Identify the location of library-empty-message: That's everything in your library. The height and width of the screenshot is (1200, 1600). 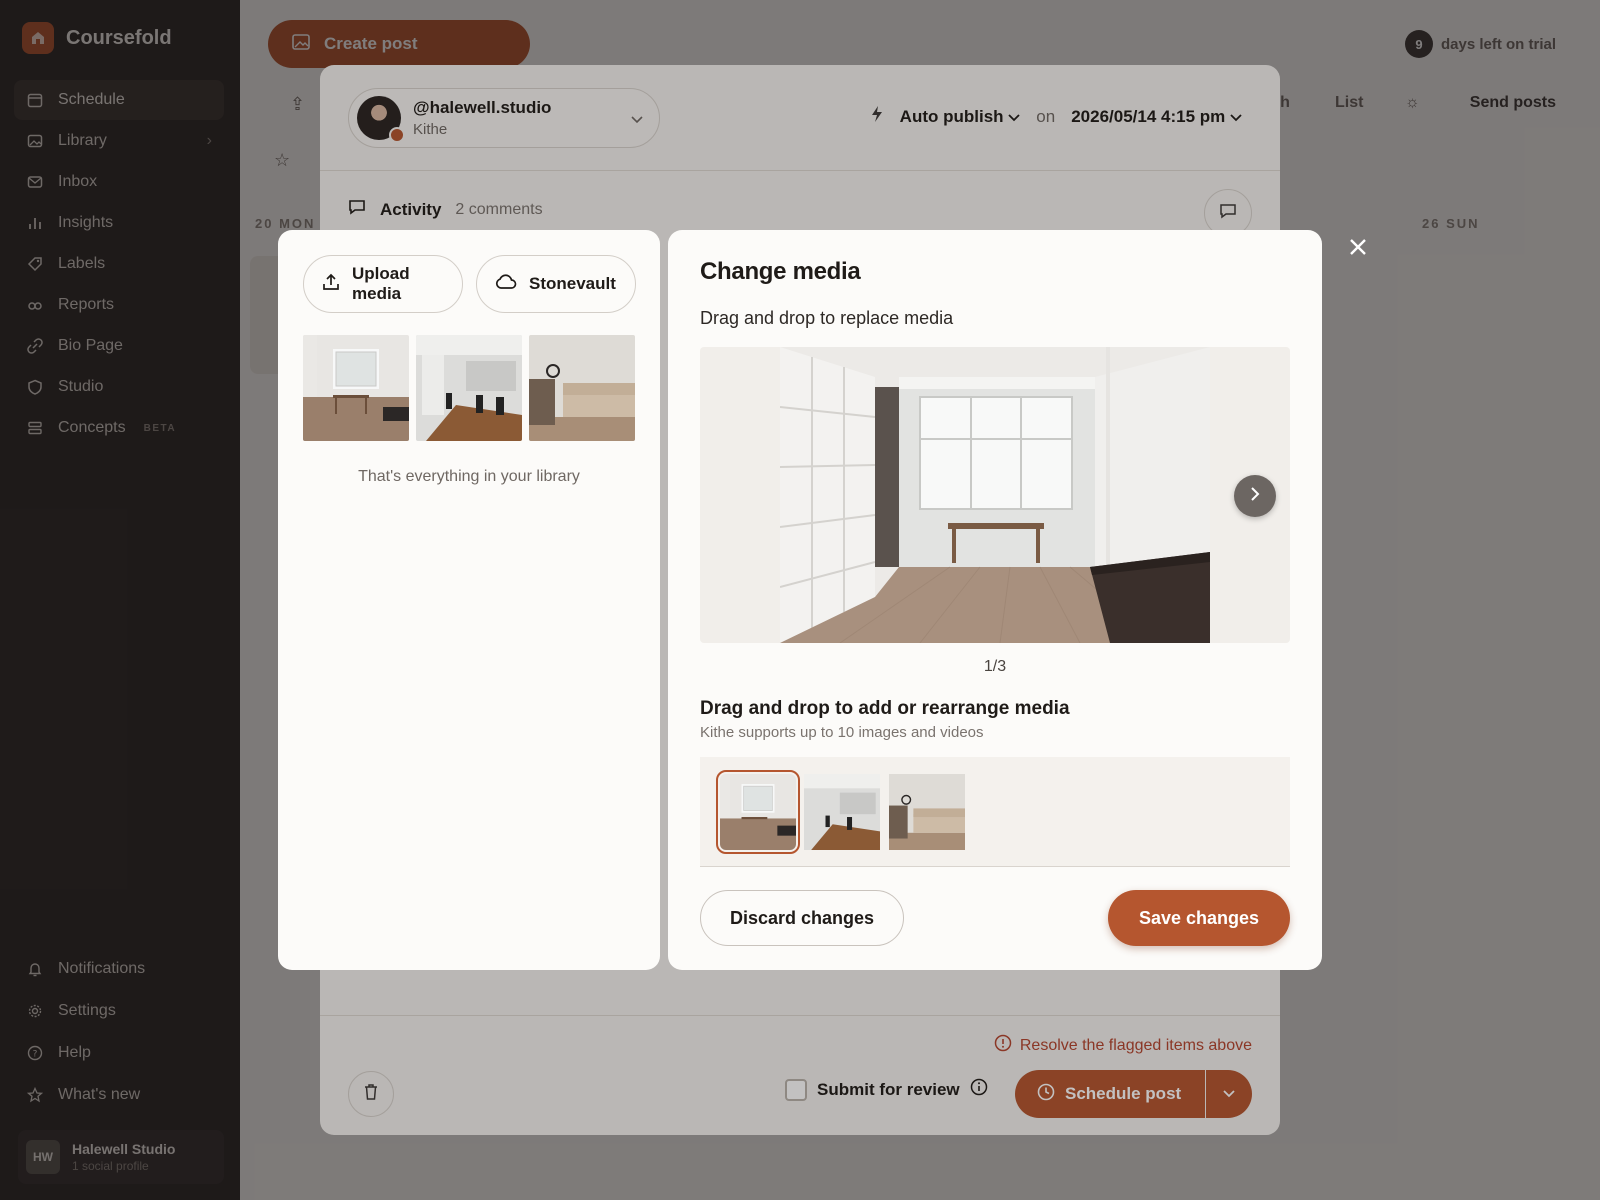
(469, 476).